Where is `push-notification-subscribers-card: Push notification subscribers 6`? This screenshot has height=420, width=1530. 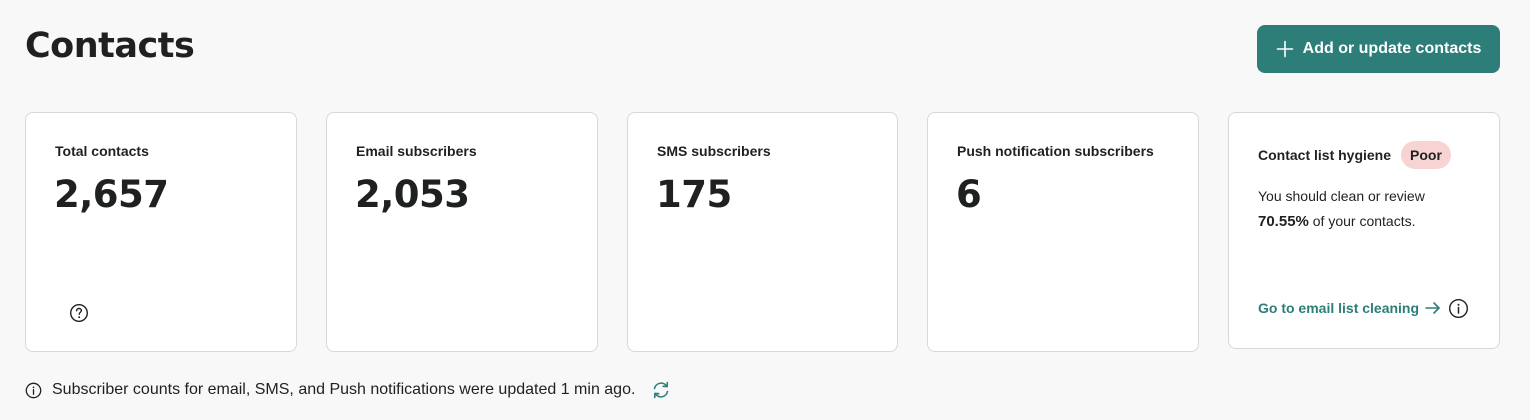 push-notification-subscribers-card: Push notification subscribers 6 is located at coordinates (1063, 232).